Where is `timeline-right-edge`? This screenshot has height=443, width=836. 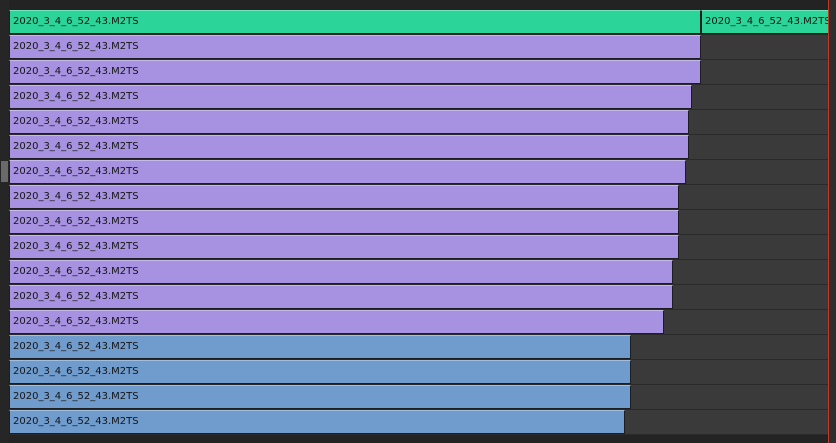
timeline-right-edge is located at coordinates (832, 221).